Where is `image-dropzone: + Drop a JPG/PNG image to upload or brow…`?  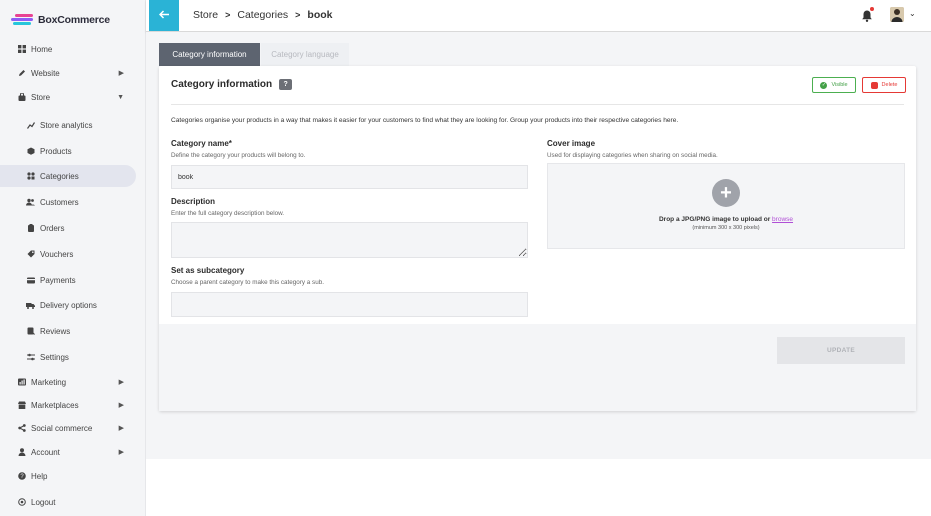
image-dropzone: + Drop a JPG/PNG image to upload or brow… is located at coordinates (726, 206).